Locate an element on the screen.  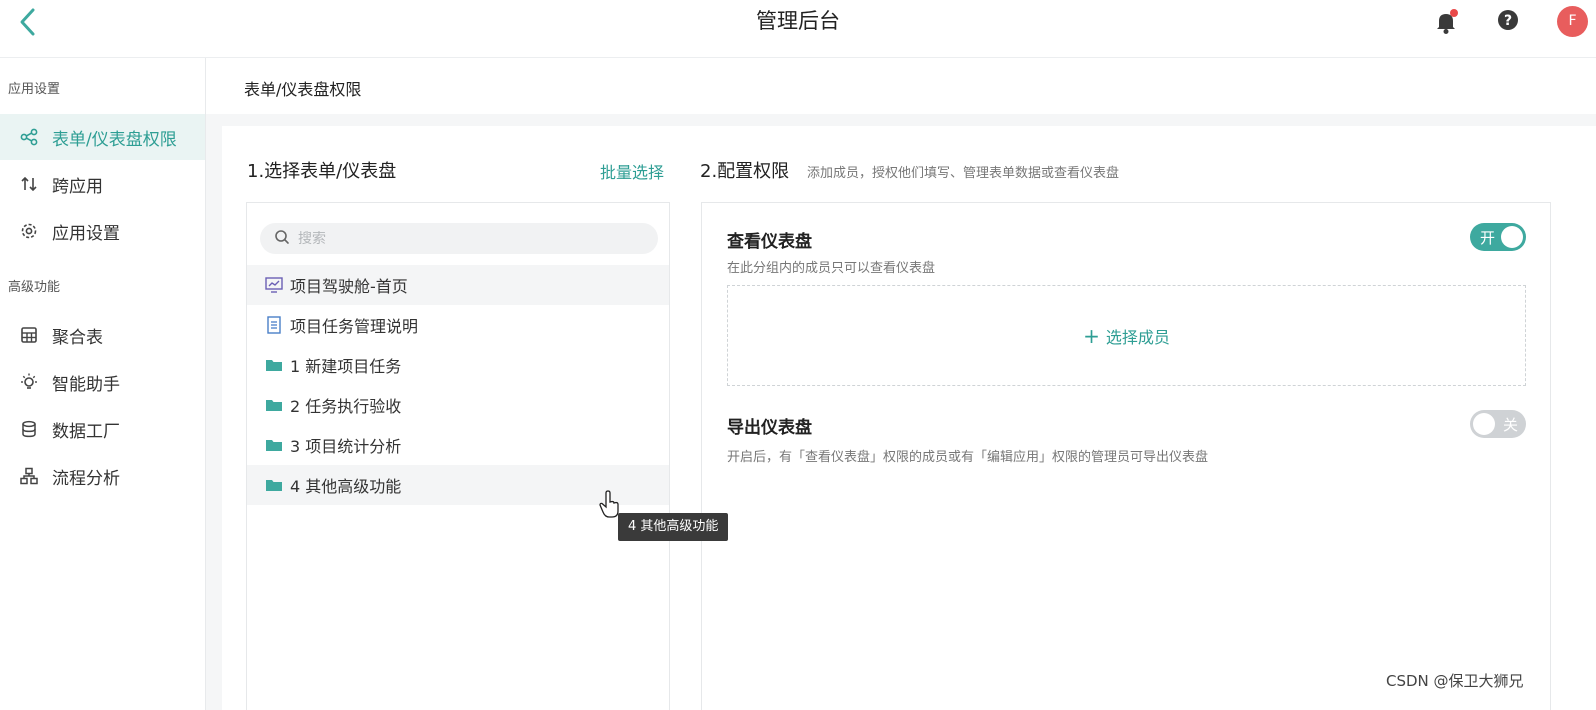
dashboard-icon is located at coordinates (274, 285).